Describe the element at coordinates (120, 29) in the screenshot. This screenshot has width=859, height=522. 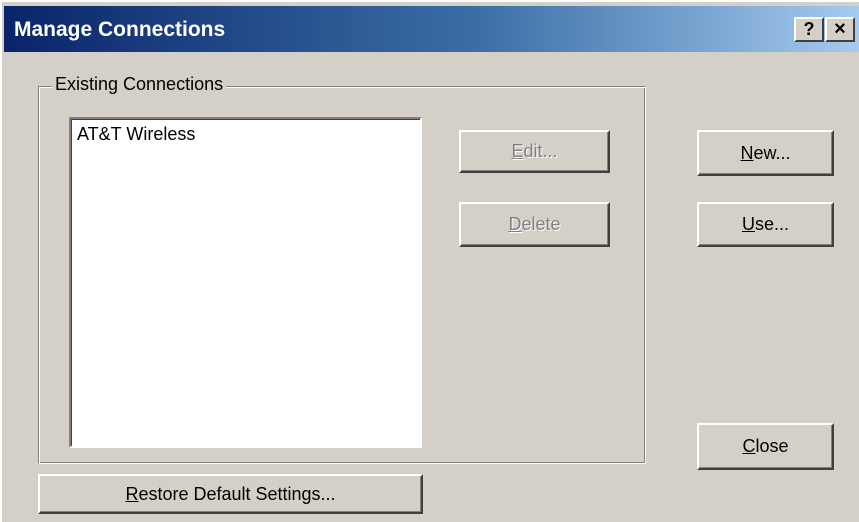
I see `window-title: Manage Connections` at that location.